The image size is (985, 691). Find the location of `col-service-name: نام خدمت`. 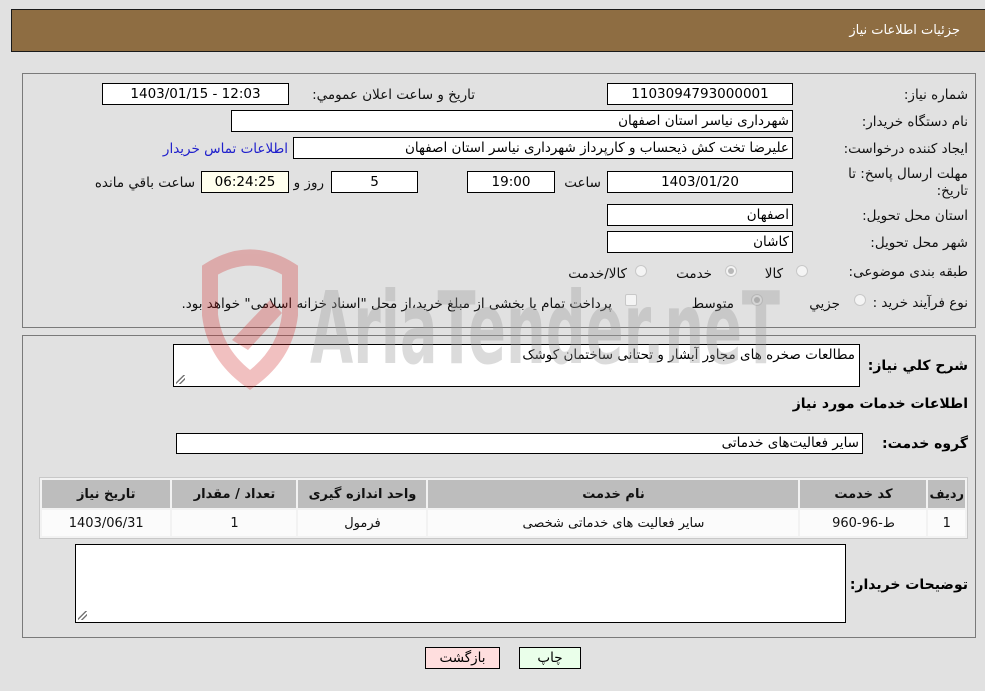

col-service-name: نام خدمت is located at coordinates (613, 494).